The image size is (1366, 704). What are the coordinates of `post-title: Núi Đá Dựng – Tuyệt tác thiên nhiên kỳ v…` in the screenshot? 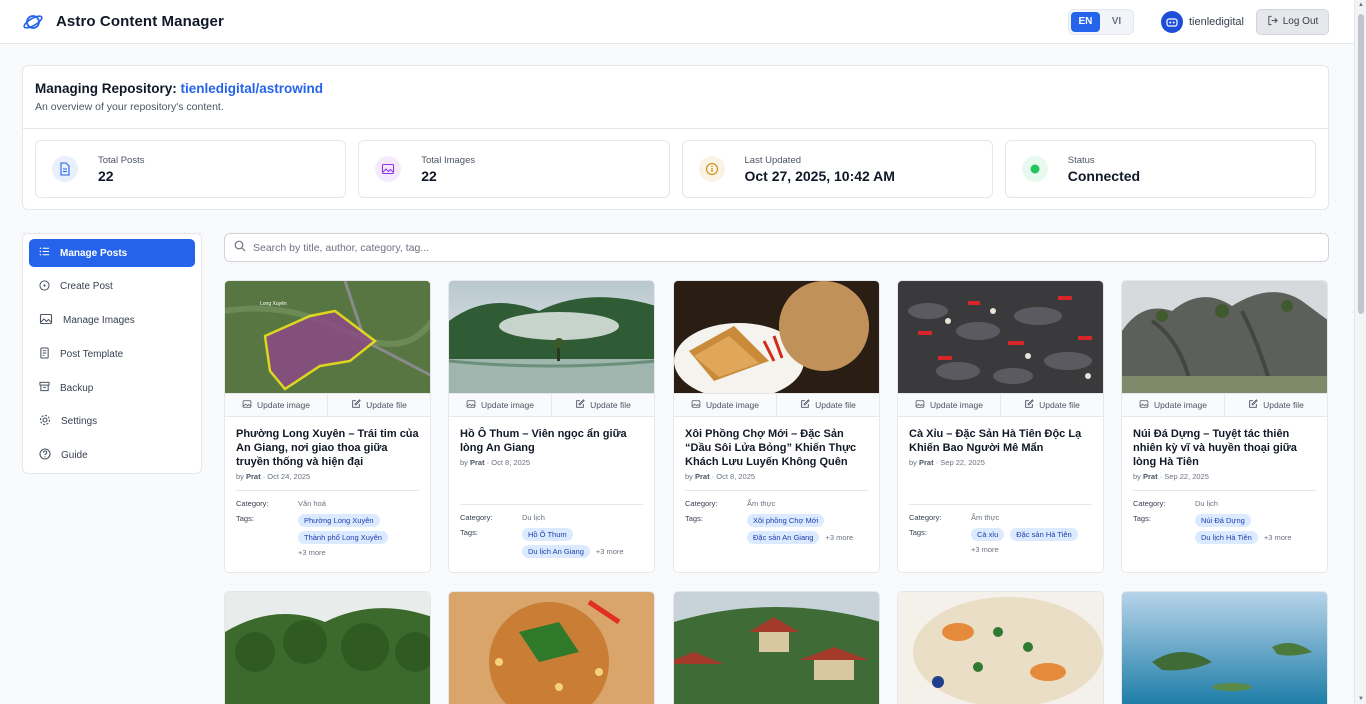 It's located at (1224, 448).